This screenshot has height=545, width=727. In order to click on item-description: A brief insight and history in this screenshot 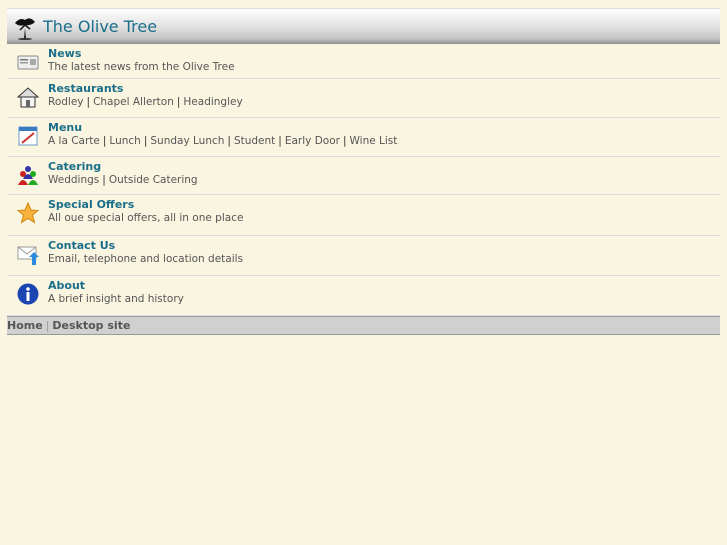, I will do `click(116, 299)`.